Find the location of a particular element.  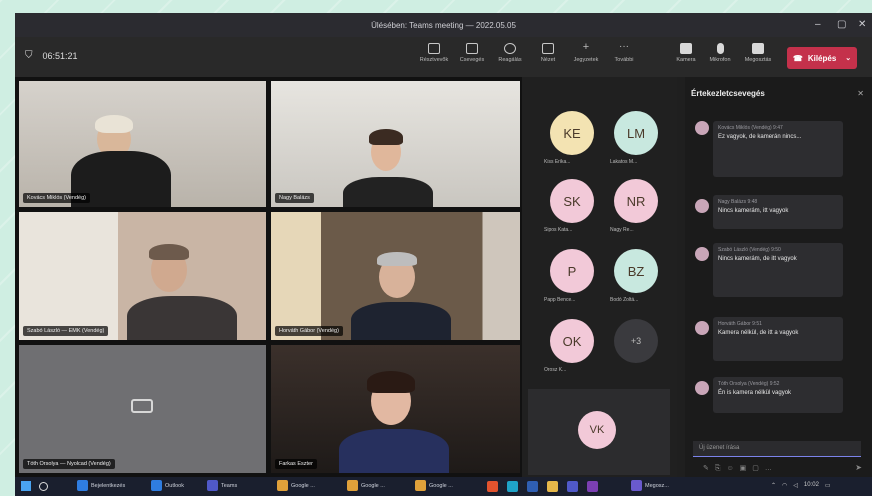

chat-compose-input: Új üzenet írása is located at coordinates (777, 449).